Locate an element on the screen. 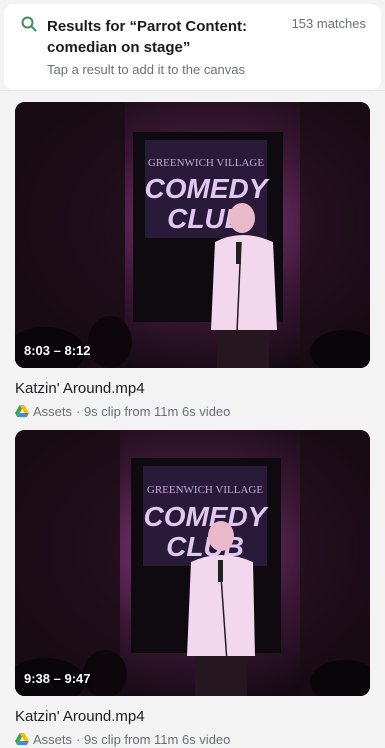 The width and height of the screenshot is (385, 748). clip-time-range: 8:03 – 8:12 is located at coordinates (57, 350).